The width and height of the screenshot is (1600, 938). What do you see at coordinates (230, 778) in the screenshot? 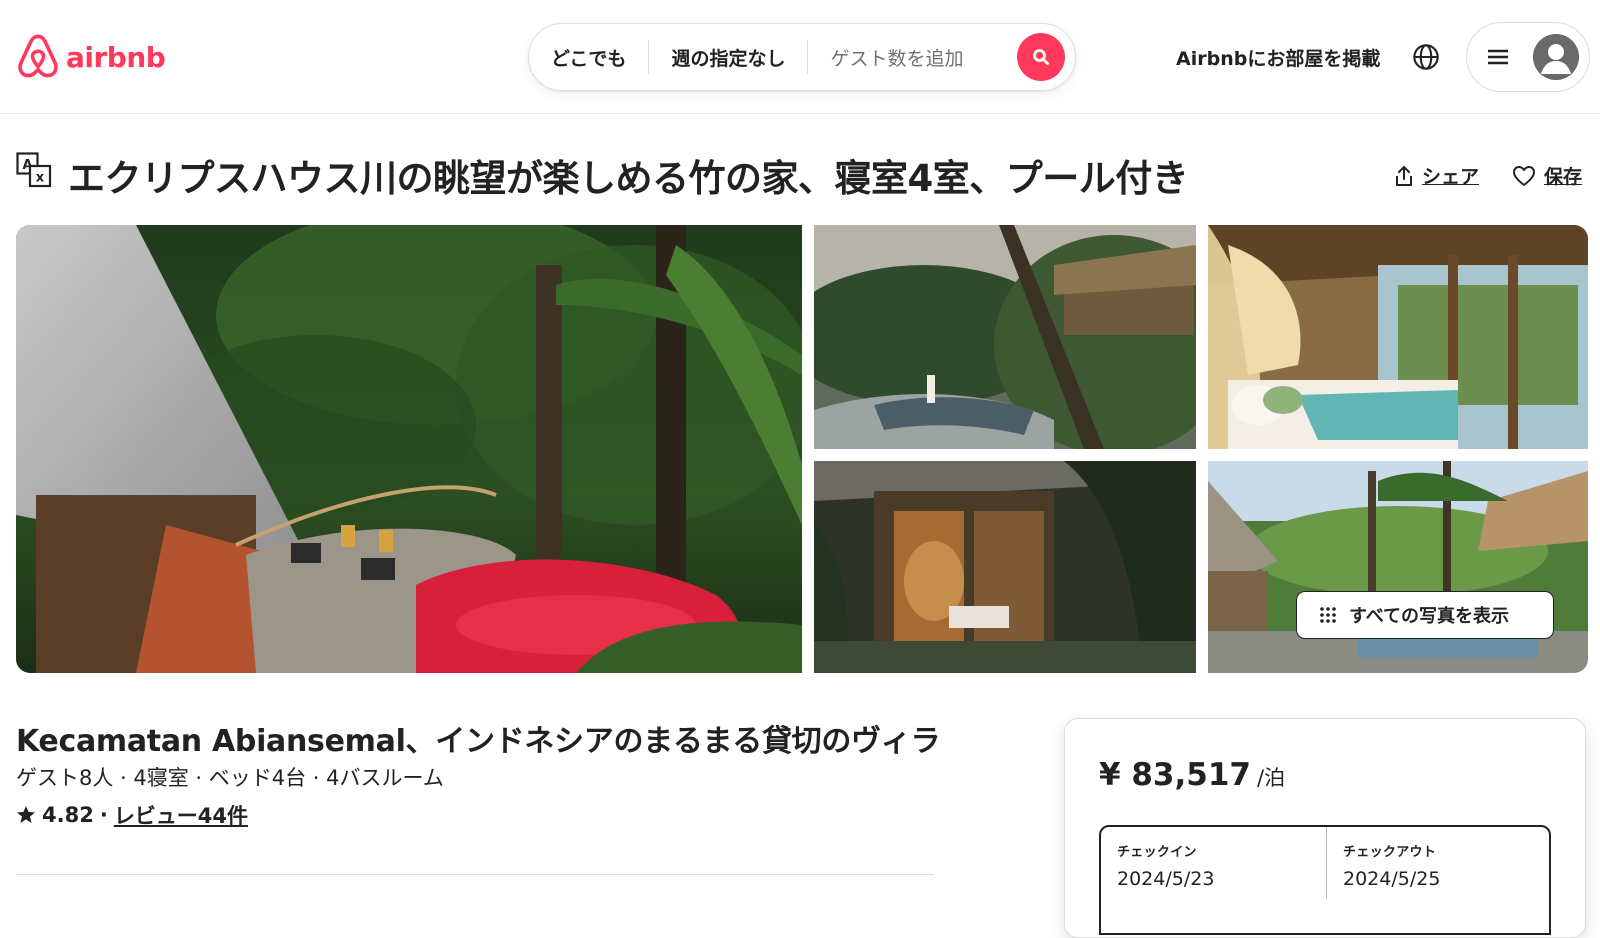
I see `listing-specs: ゲスト8人 · 4寝室 · ベッド4台 · 4バスルーム` at bounding box center [230, 778].